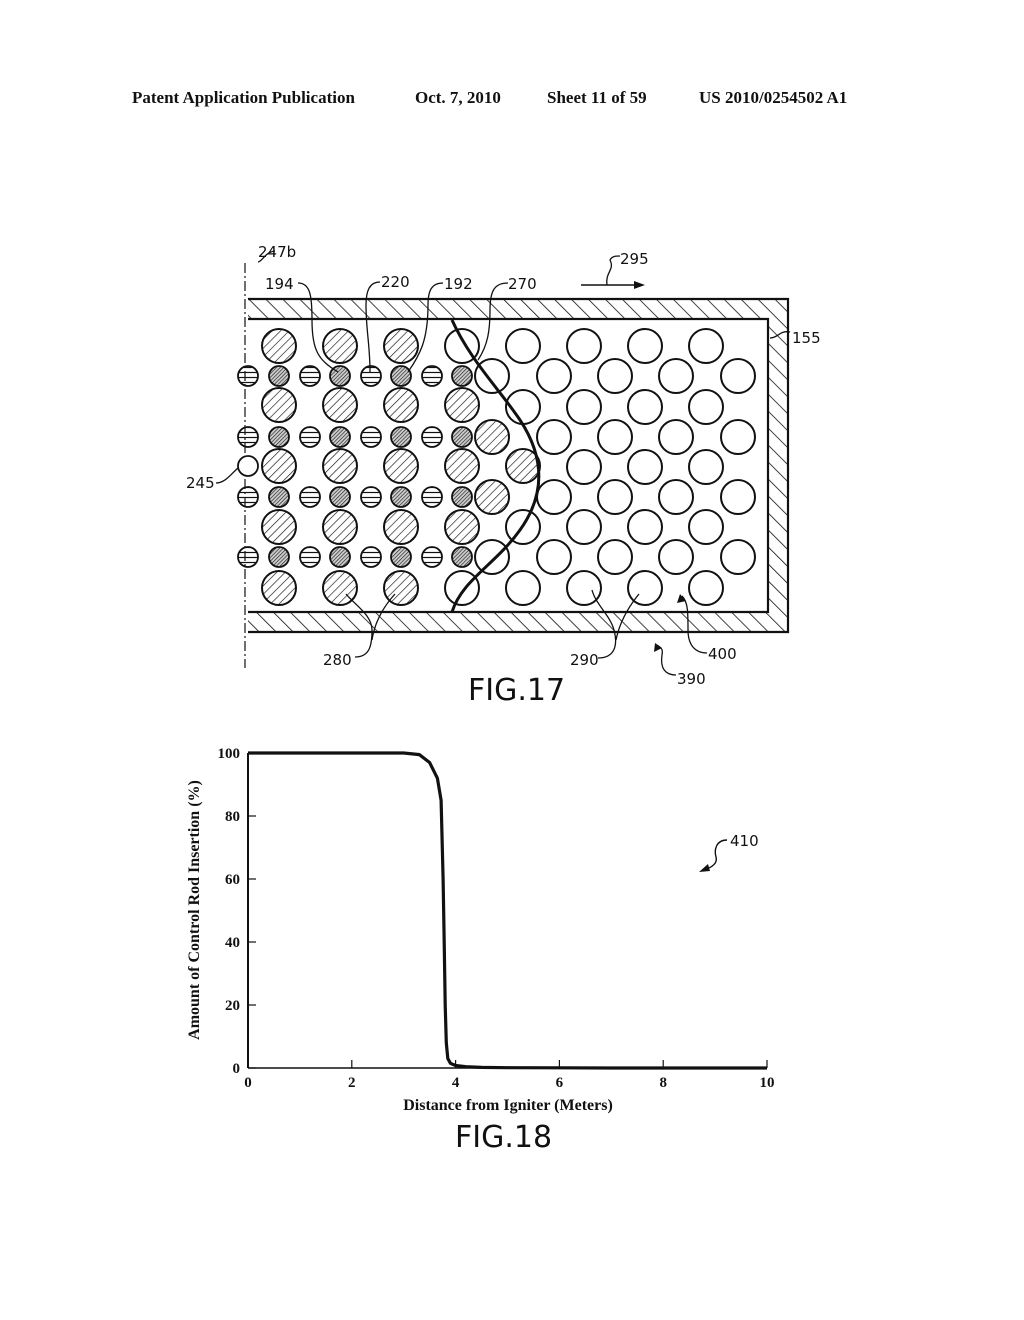  I want to click on x-tick-label: 2, so click(352, 1083).